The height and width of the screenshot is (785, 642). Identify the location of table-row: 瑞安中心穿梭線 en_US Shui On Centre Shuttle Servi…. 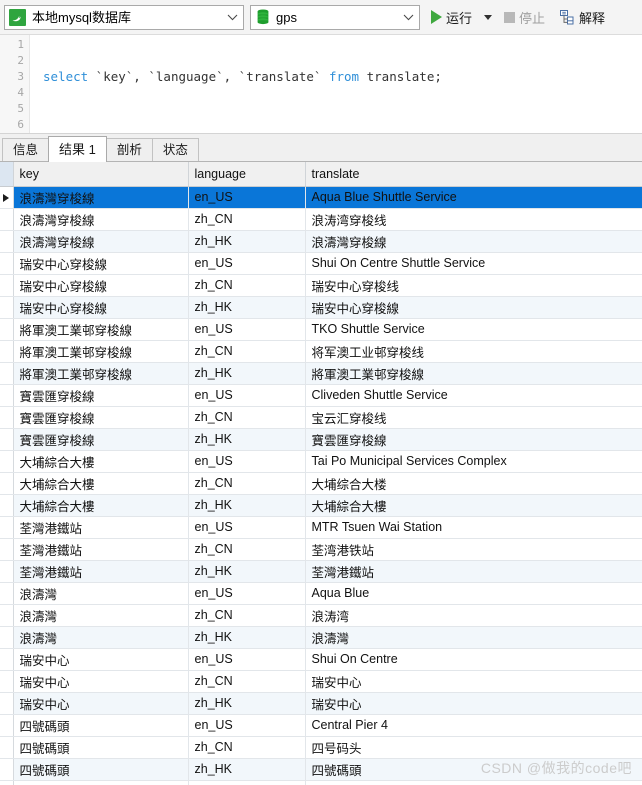
(321, 263).